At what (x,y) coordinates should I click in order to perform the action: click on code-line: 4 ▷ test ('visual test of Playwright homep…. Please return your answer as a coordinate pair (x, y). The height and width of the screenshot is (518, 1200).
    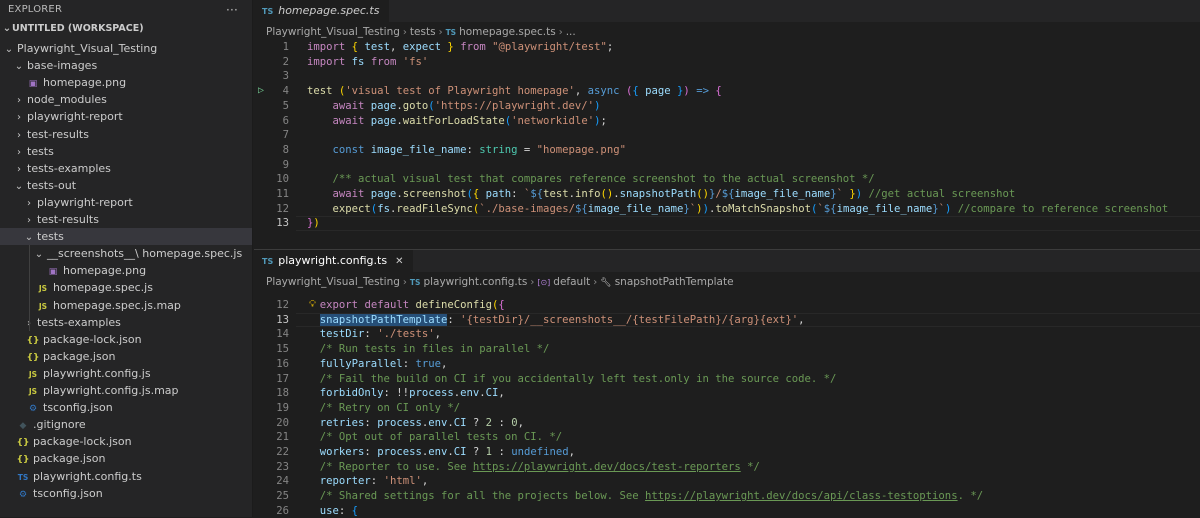
    Looking at the image, I should click on (727, 91).